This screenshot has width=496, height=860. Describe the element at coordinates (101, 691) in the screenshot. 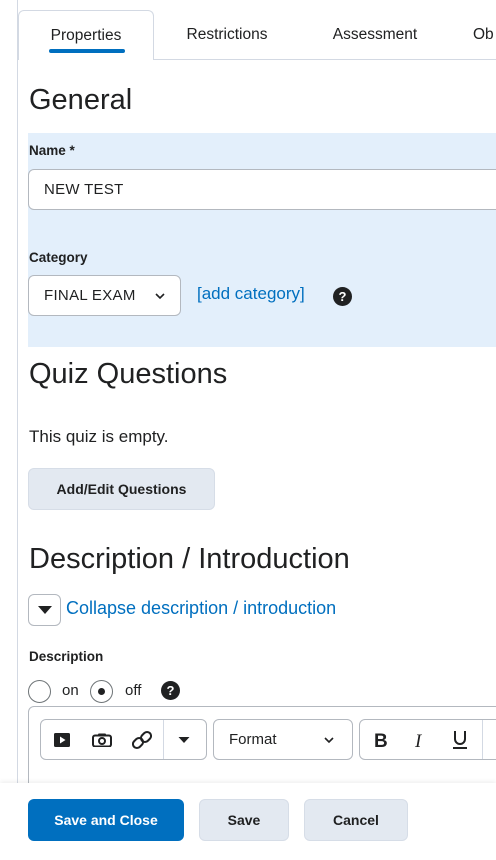

I see `radio-off` at that location.